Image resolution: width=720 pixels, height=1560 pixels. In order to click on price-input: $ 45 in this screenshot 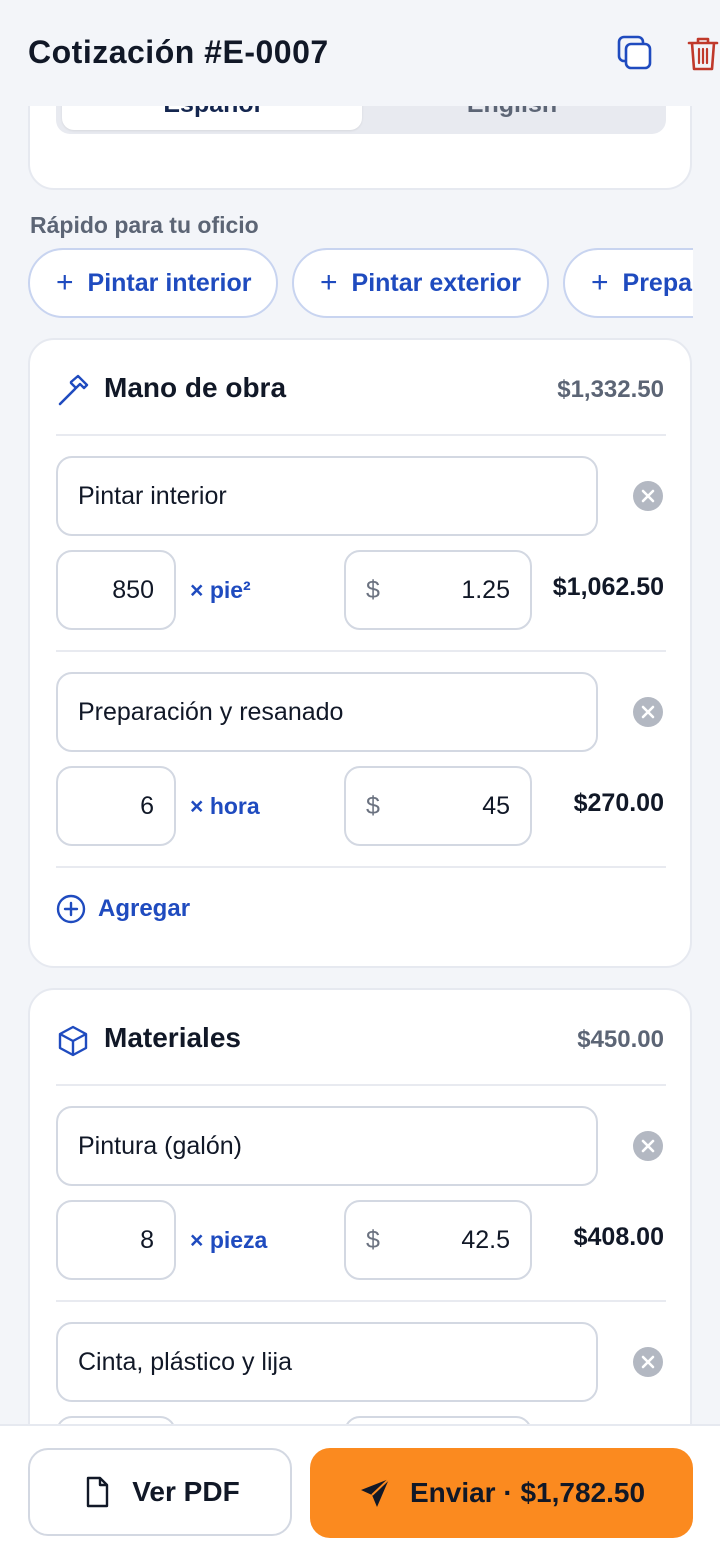, I will do `click(438, 806)`.